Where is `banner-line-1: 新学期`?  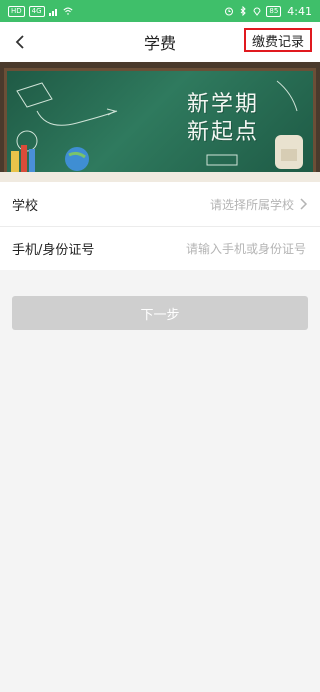
banner-line-1: 新学期 is located at coordinates (222, 104).